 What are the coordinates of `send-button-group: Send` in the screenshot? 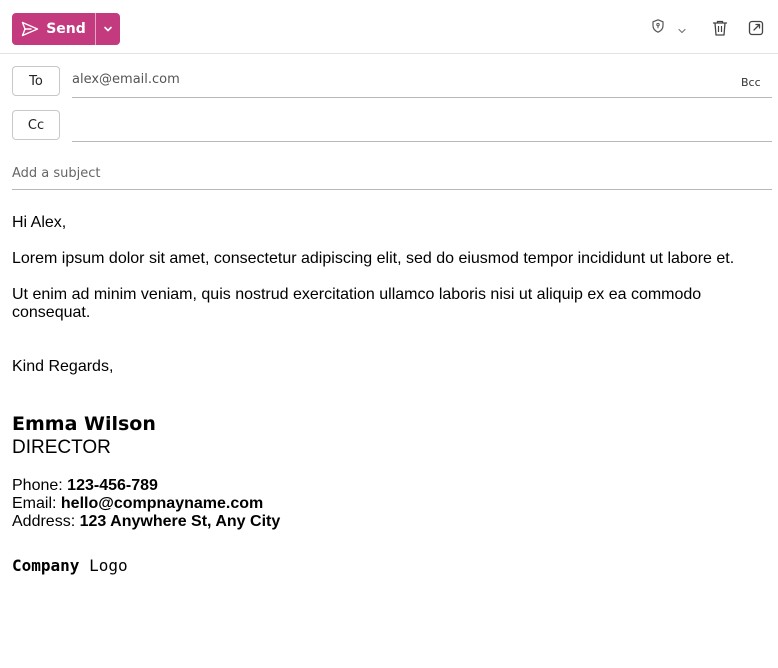 It's located at (66, 29).